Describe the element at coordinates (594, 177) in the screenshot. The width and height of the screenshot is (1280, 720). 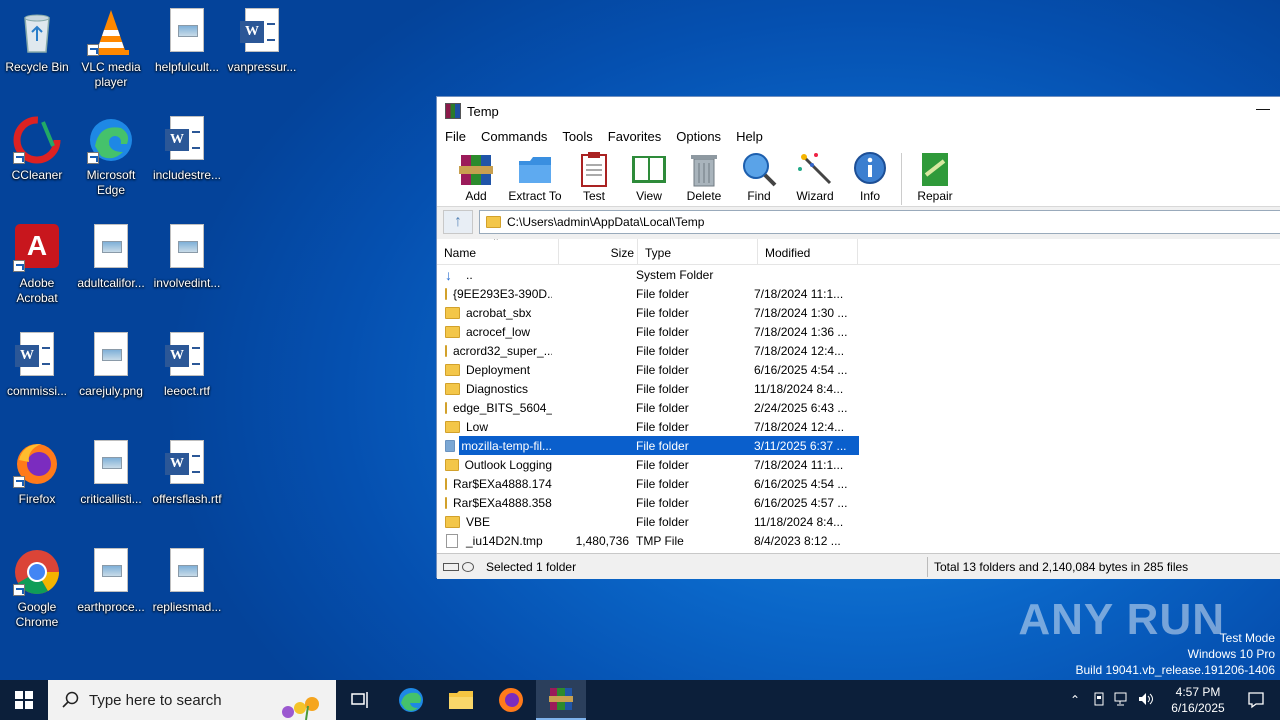
I see `test-button: Test` at that location.